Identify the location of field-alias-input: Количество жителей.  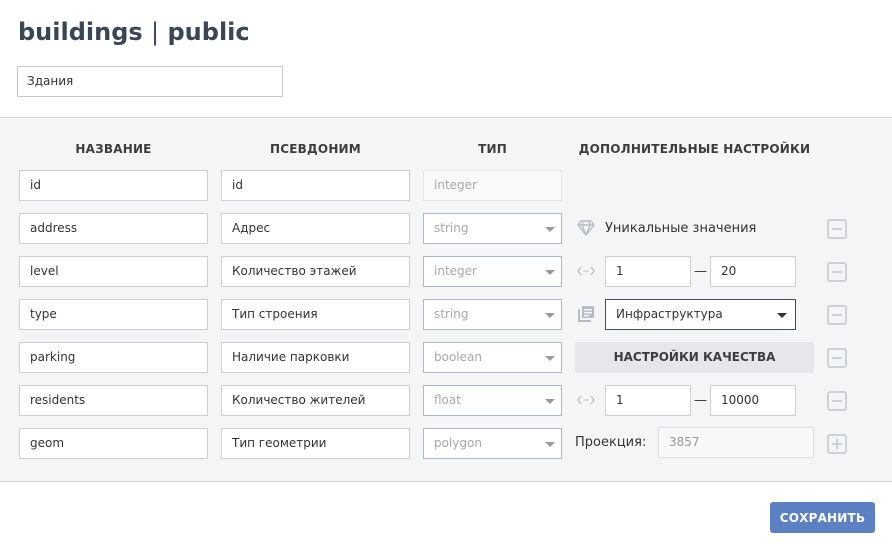
(315, 400).